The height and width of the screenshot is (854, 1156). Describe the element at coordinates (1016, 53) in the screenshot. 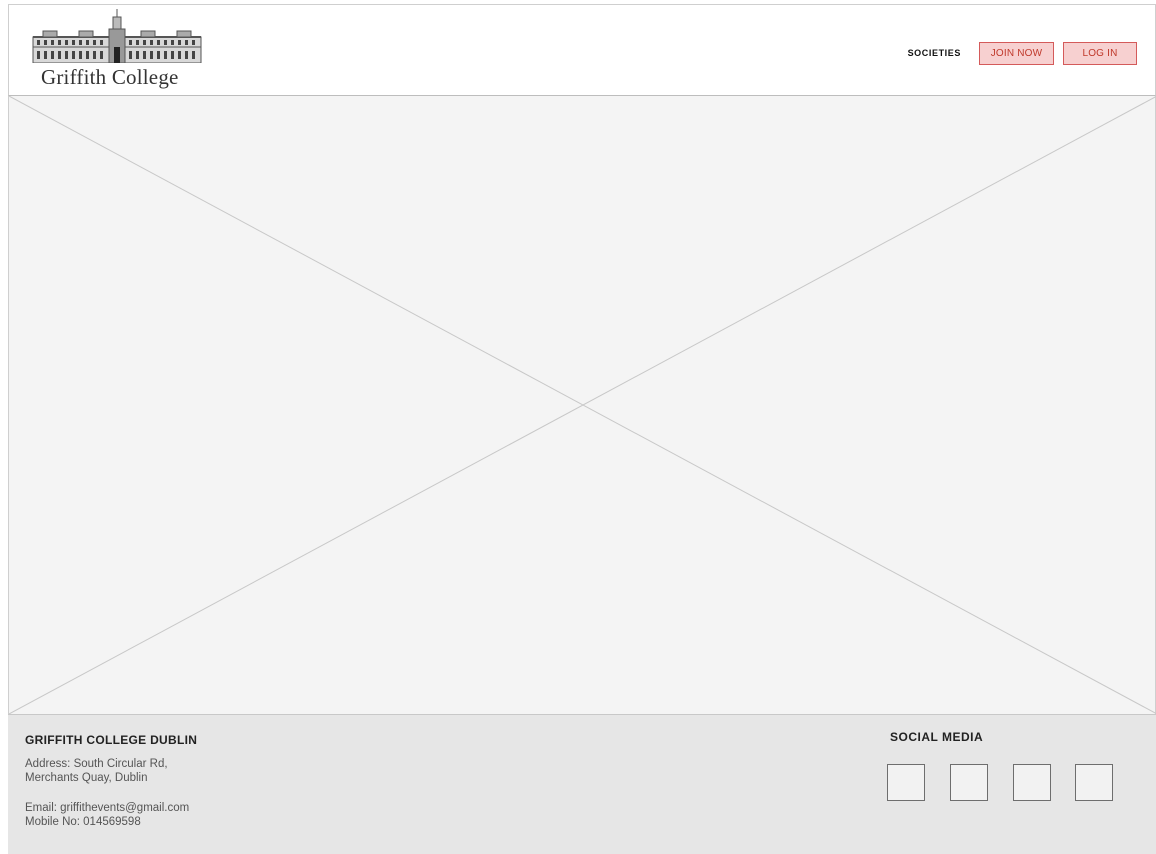

I see `join-now-button: JOIN NOW` at that location.